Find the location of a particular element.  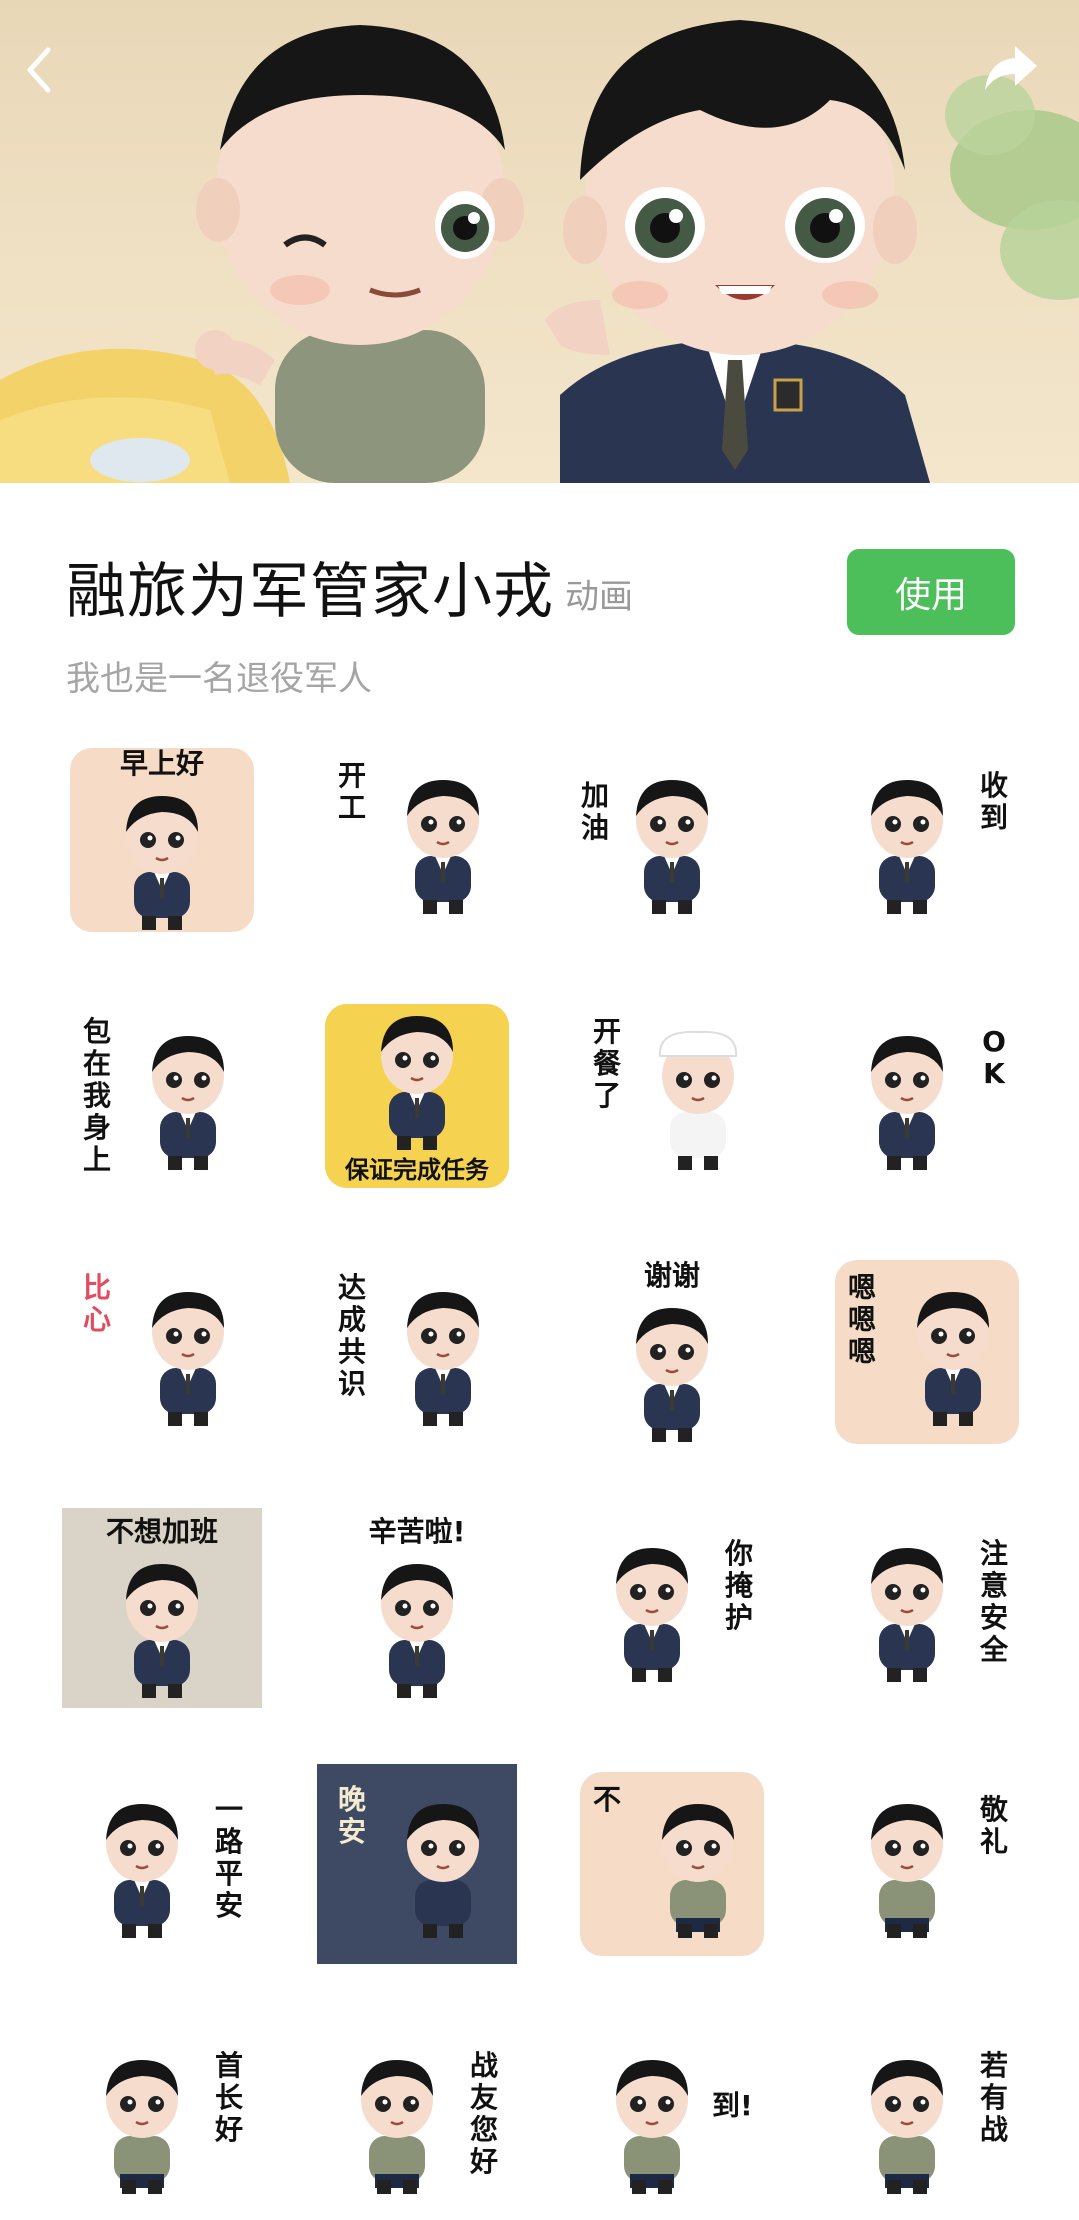

sticker-item: 晚安 is located at coordinates (417, 1864).